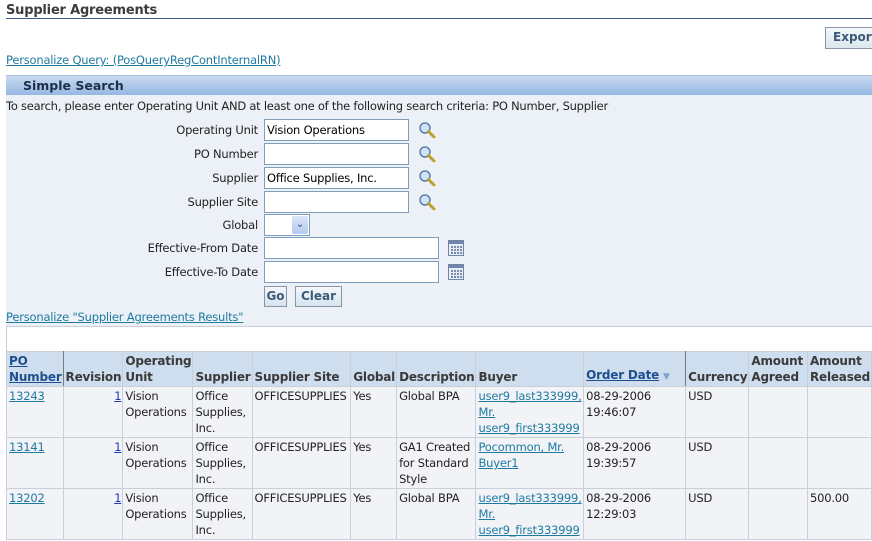 This screenshot has width=872, height=541. I want to click on effective-from-row: Effective-From Date, so click(306, 248).